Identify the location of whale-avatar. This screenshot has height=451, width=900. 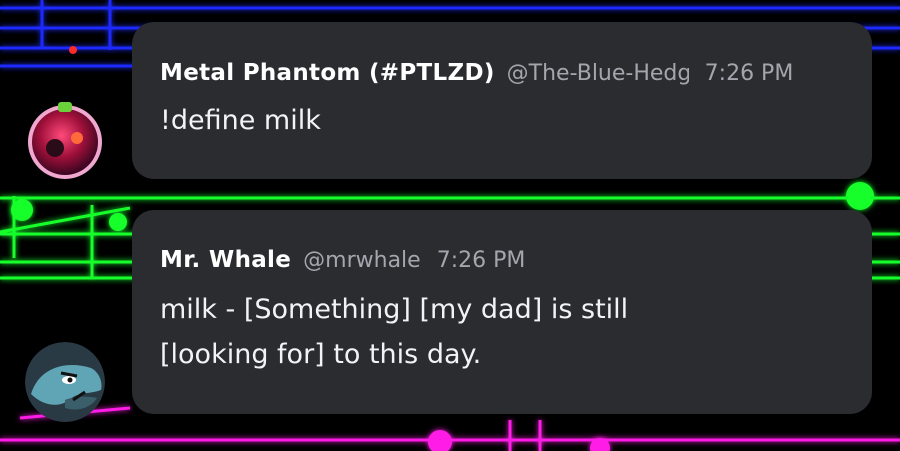
(65, 382).